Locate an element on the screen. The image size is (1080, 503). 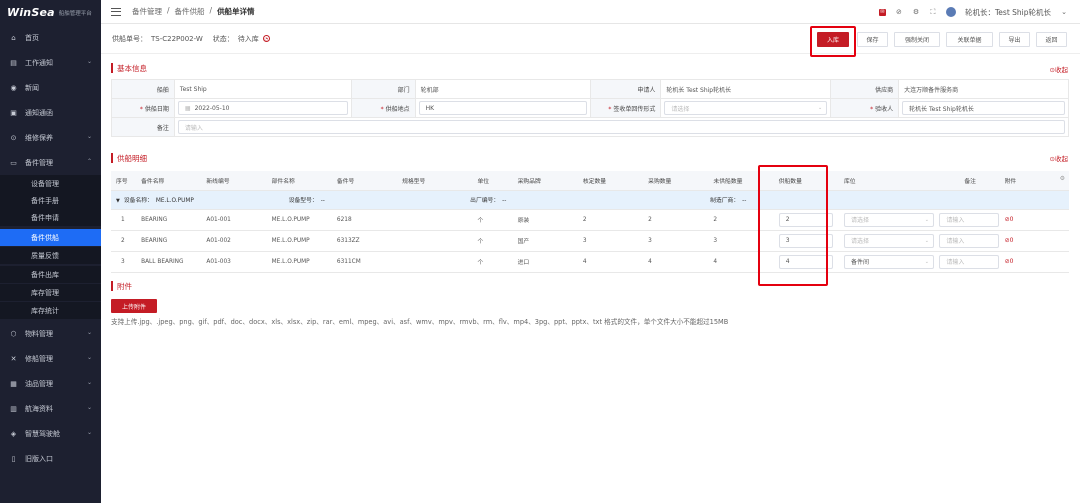
sidebar-sub-manual: 备件手册 is located at coordinates (50, 200).